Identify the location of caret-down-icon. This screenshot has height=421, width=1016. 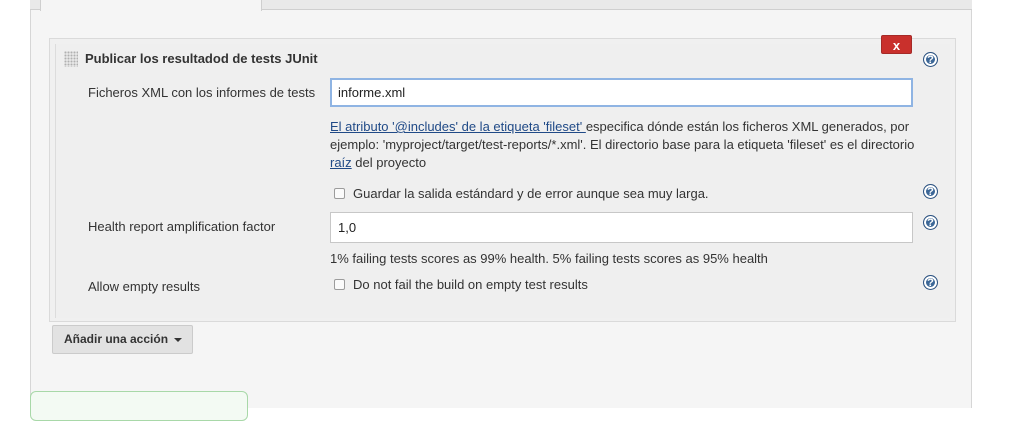
(178, 340).